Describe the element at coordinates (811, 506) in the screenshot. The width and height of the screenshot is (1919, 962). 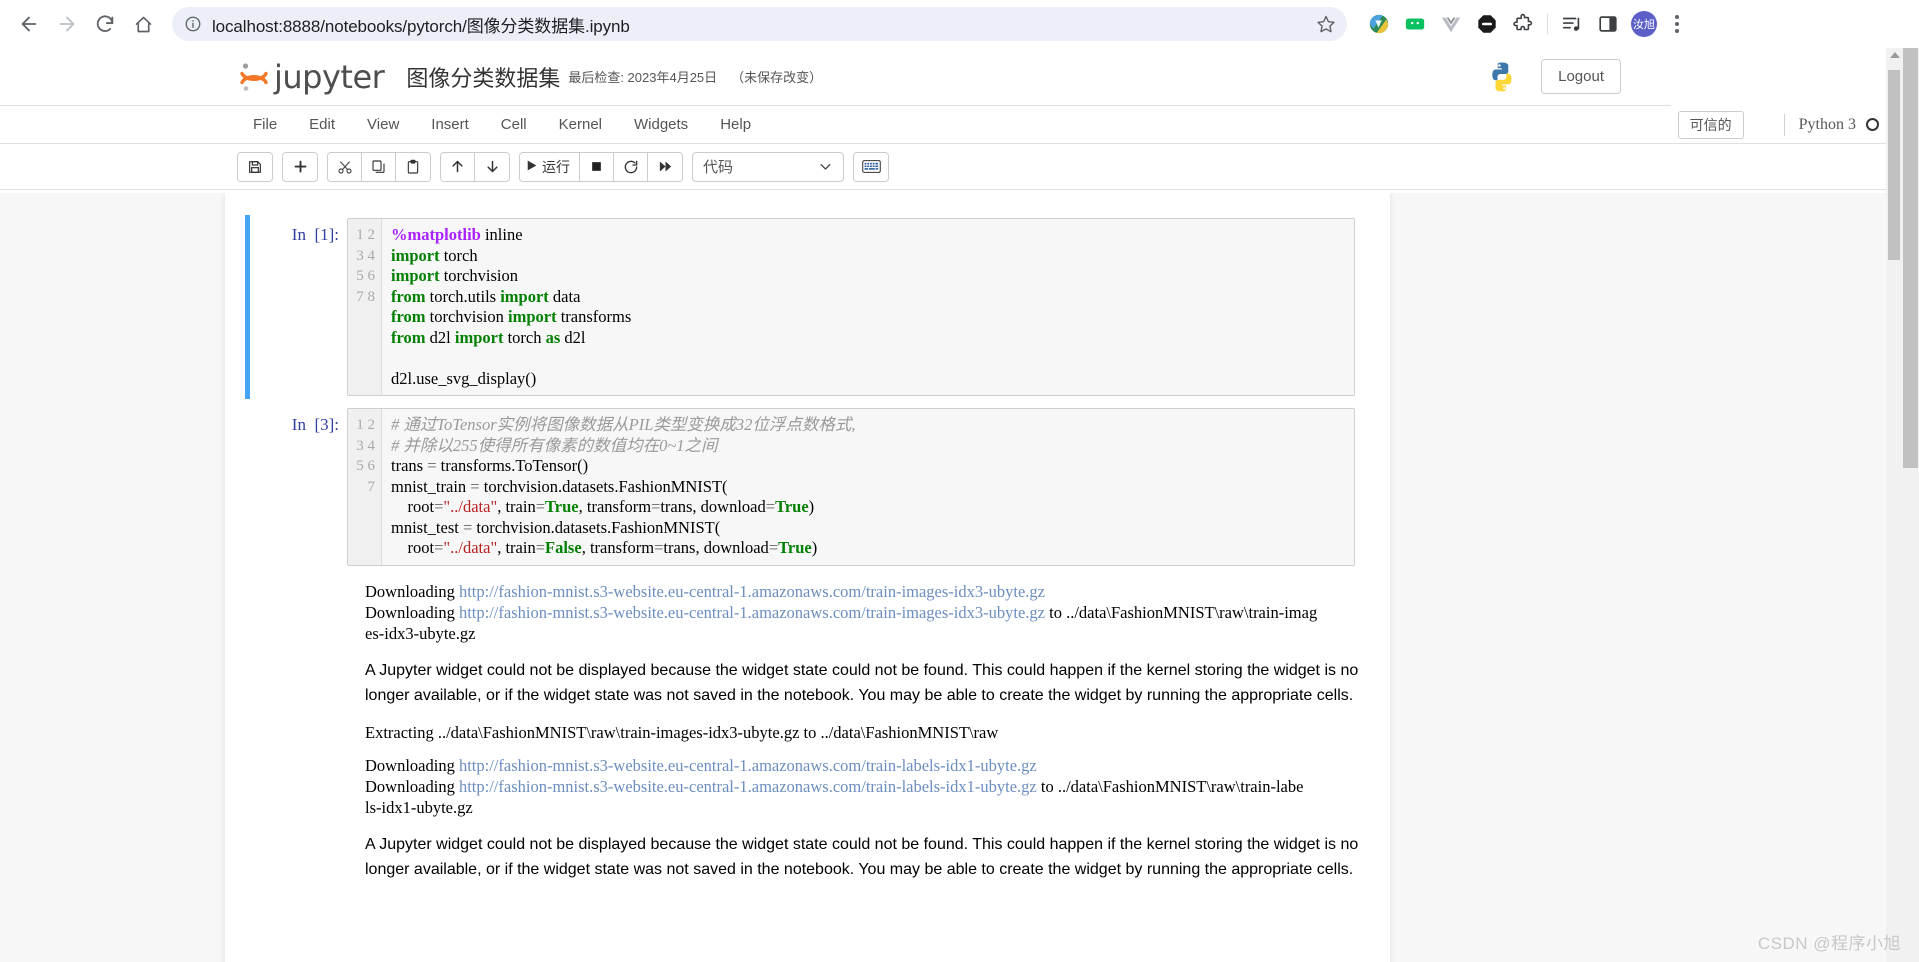
I see `code-token: )` at that location.